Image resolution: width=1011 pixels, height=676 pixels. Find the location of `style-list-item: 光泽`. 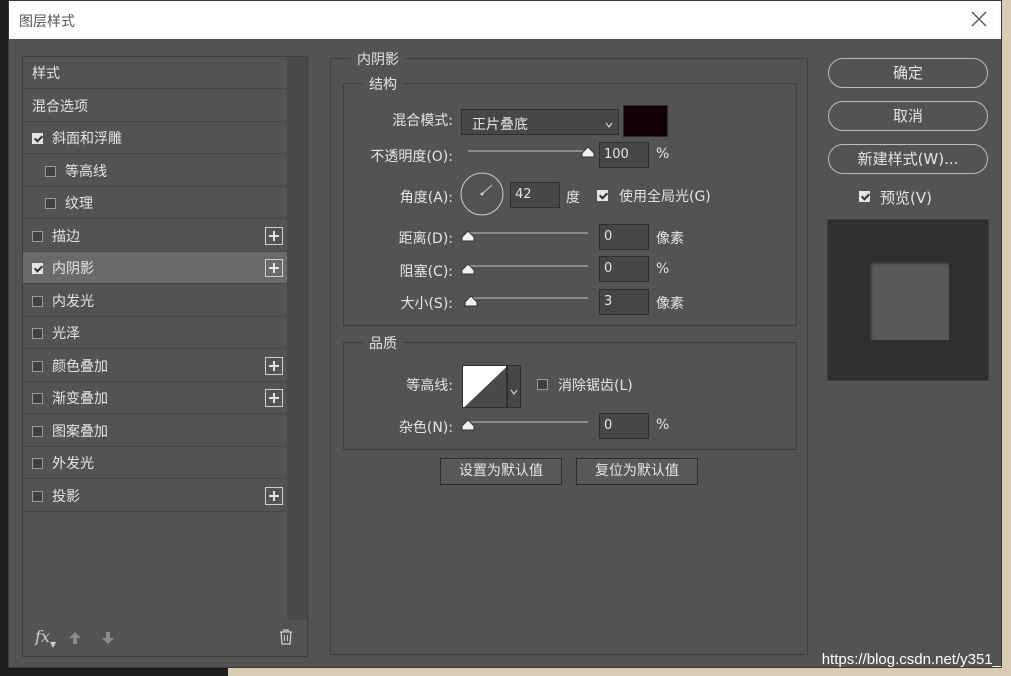

style-list-item: 光泽 is located at coordinates (155, 333).